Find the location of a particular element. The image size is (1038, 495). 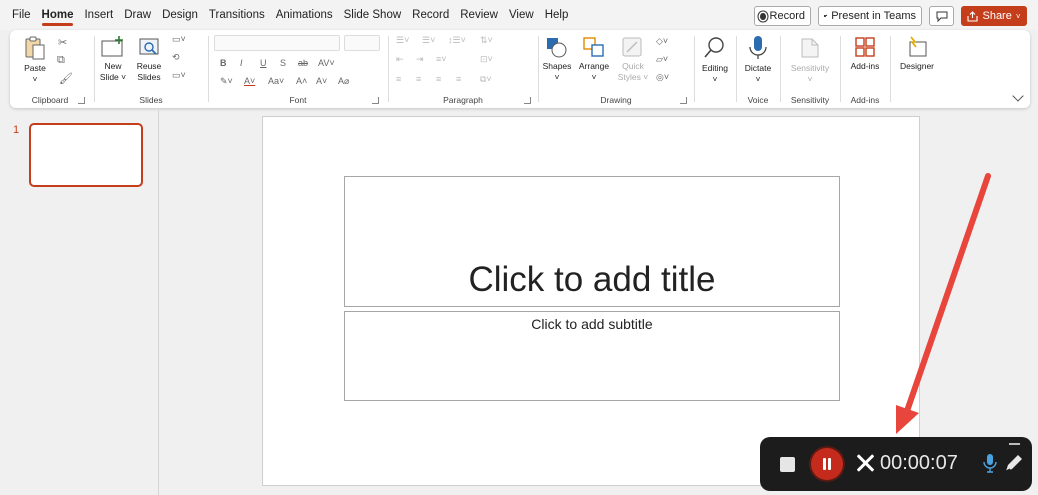

slides-group-label: Slides is located at coordinates (151, 100).